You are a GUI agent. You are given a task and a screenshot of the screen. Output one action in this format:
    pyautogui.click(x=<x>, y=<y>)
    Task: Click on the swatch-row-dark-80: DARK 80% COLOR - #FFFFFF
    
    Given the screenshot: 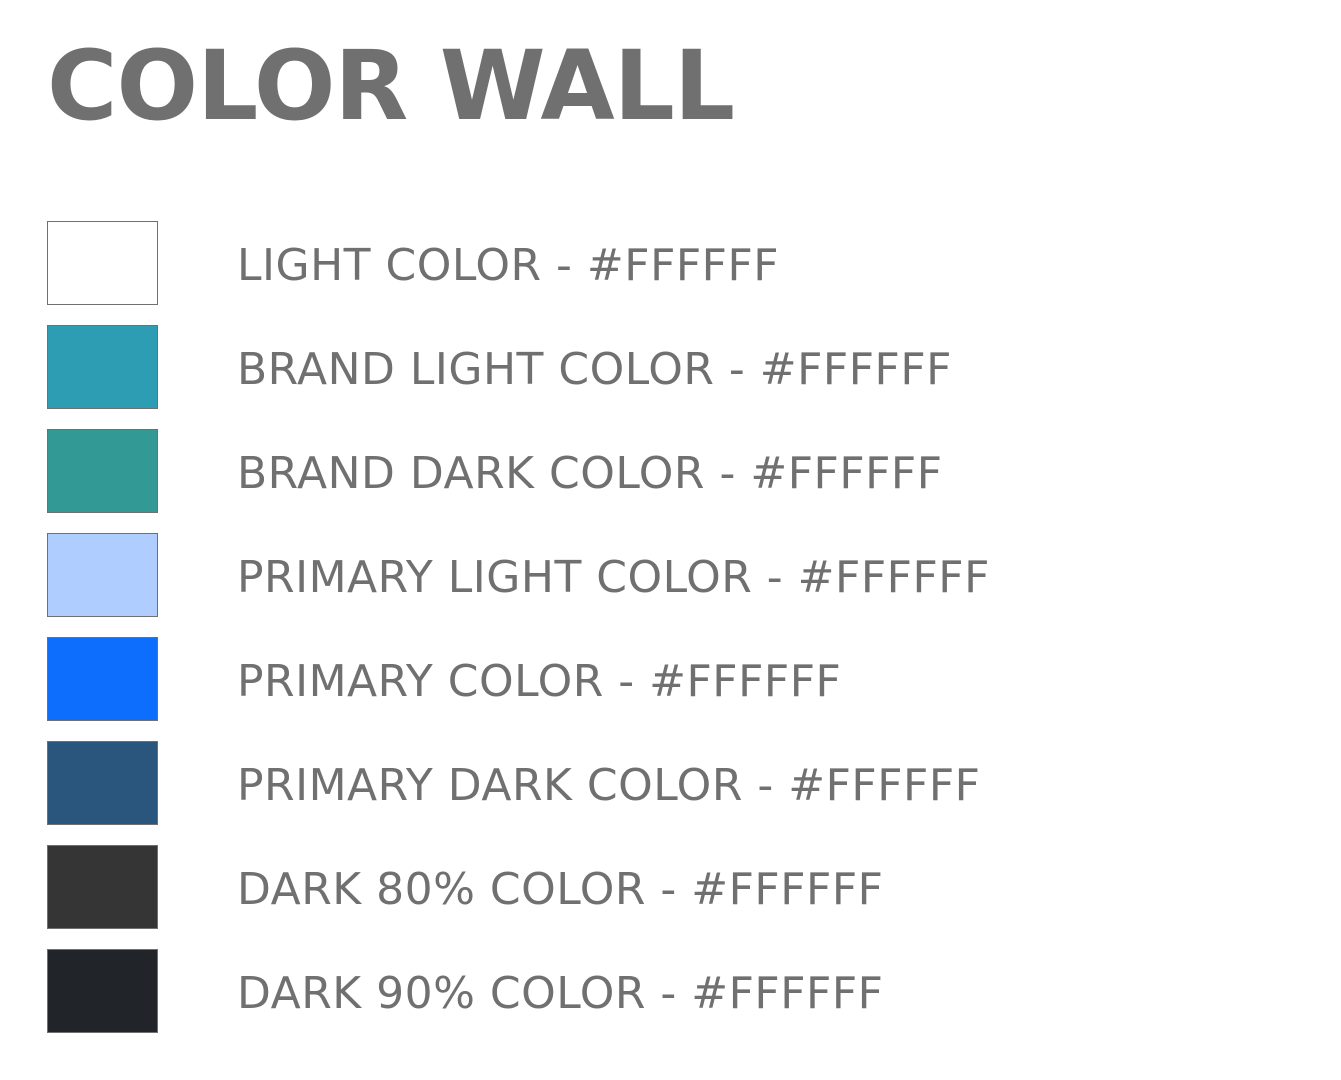 What is the action you would take?
    pyautogui.click(x=518, y=887)
    